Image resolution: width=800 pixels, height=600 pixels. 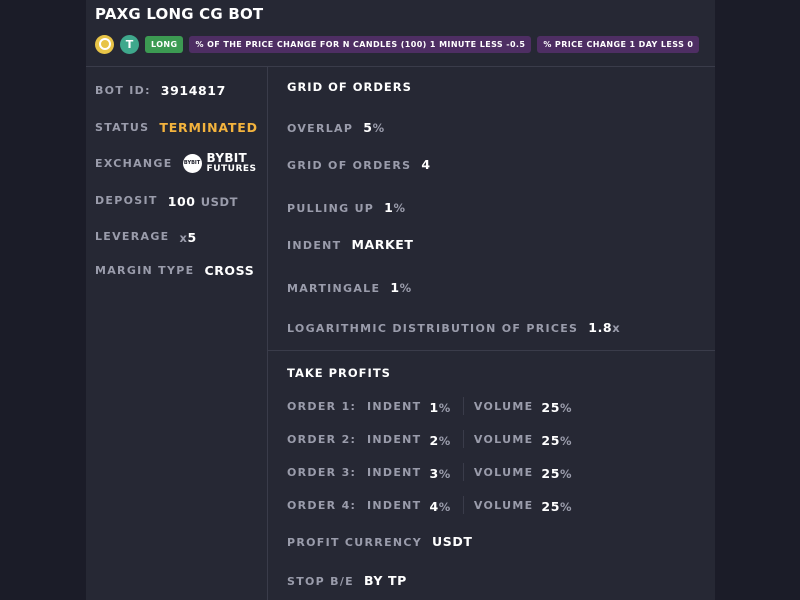 I want to click on order-indent-amount: 4%, so click(x=439, y=505).